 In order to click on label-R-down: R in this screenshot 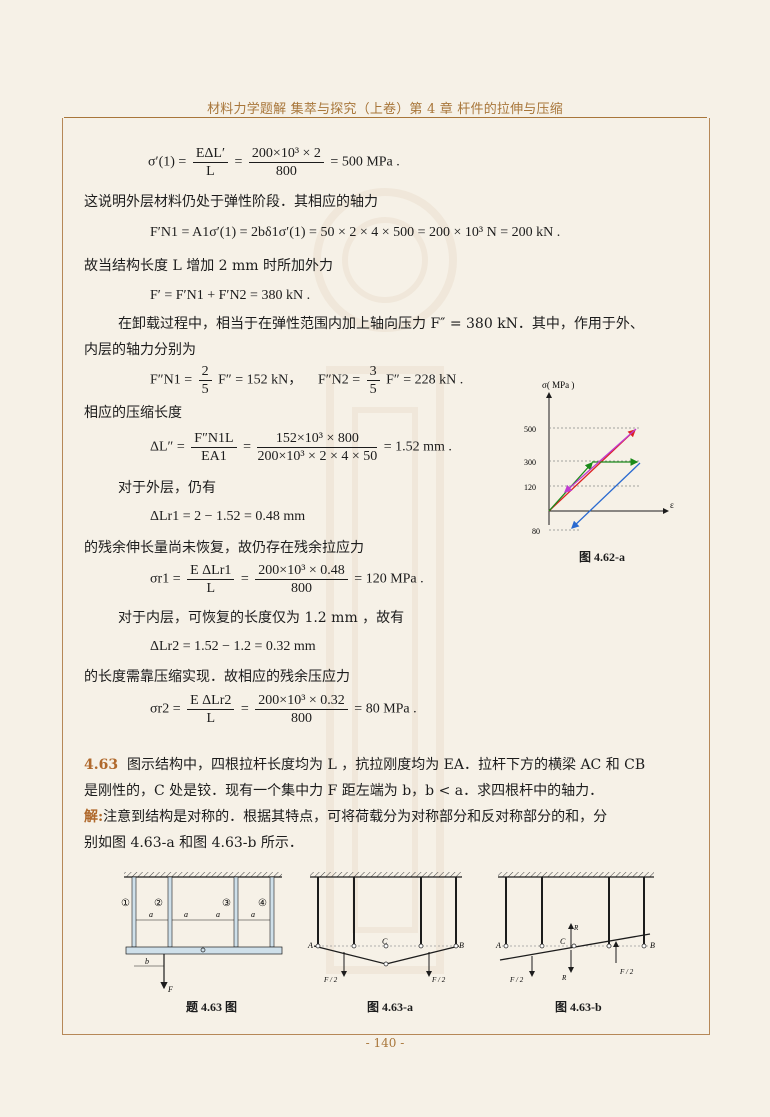, I will do `click(564, 978)`.